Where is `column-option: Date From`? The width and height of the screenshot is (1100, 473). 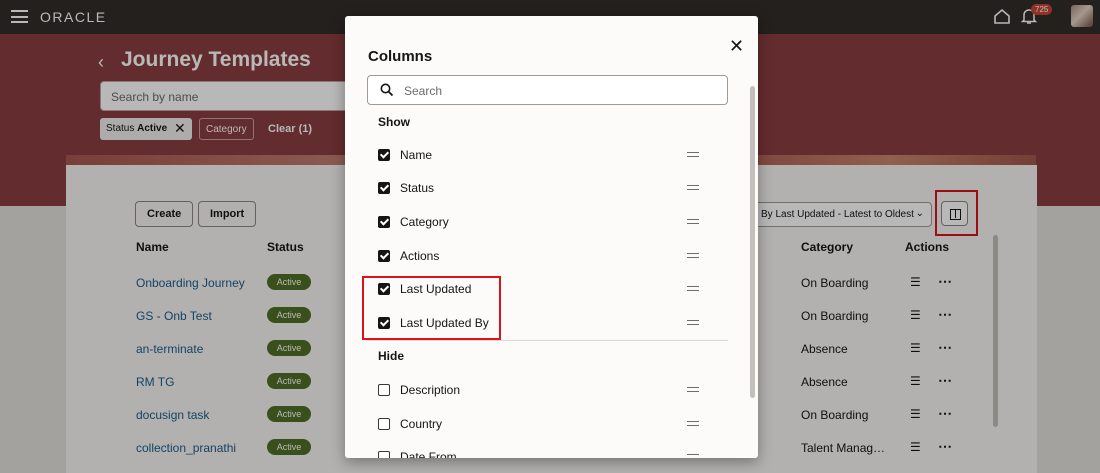
column-option: Date From is located at coordinates (539, 453).